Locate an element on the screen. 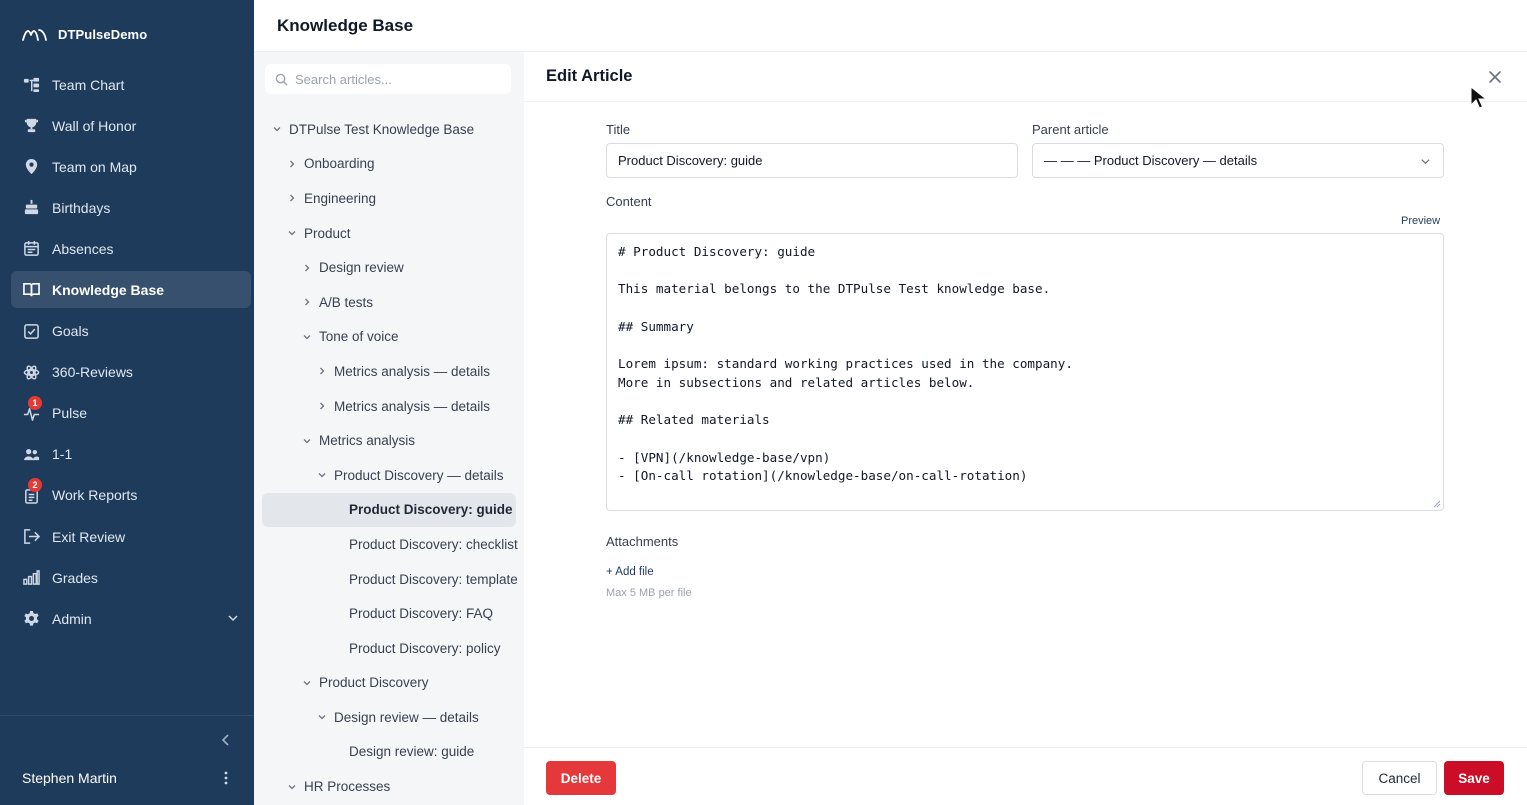 This screenshot has width=1527, height=805. sidebar-item-birthdays: Birthdays is located at coordinates (131, 207).